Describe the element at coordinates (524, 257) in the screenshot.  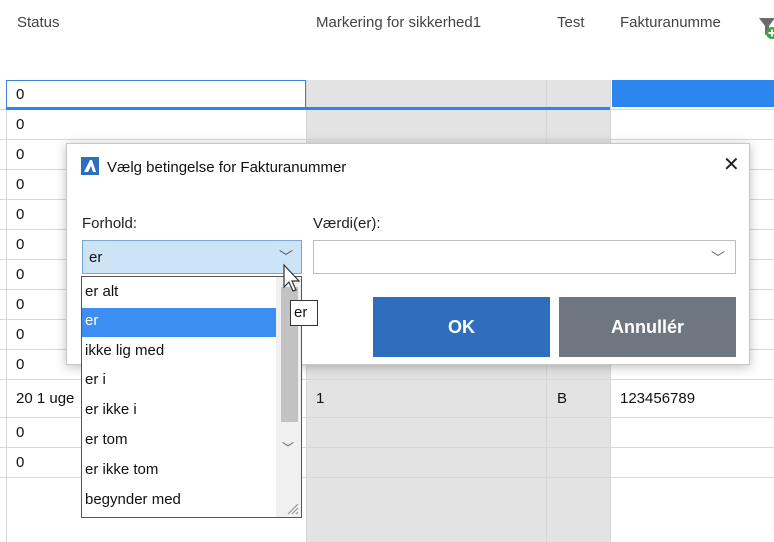
I see `values-select: ﹀` at that location.